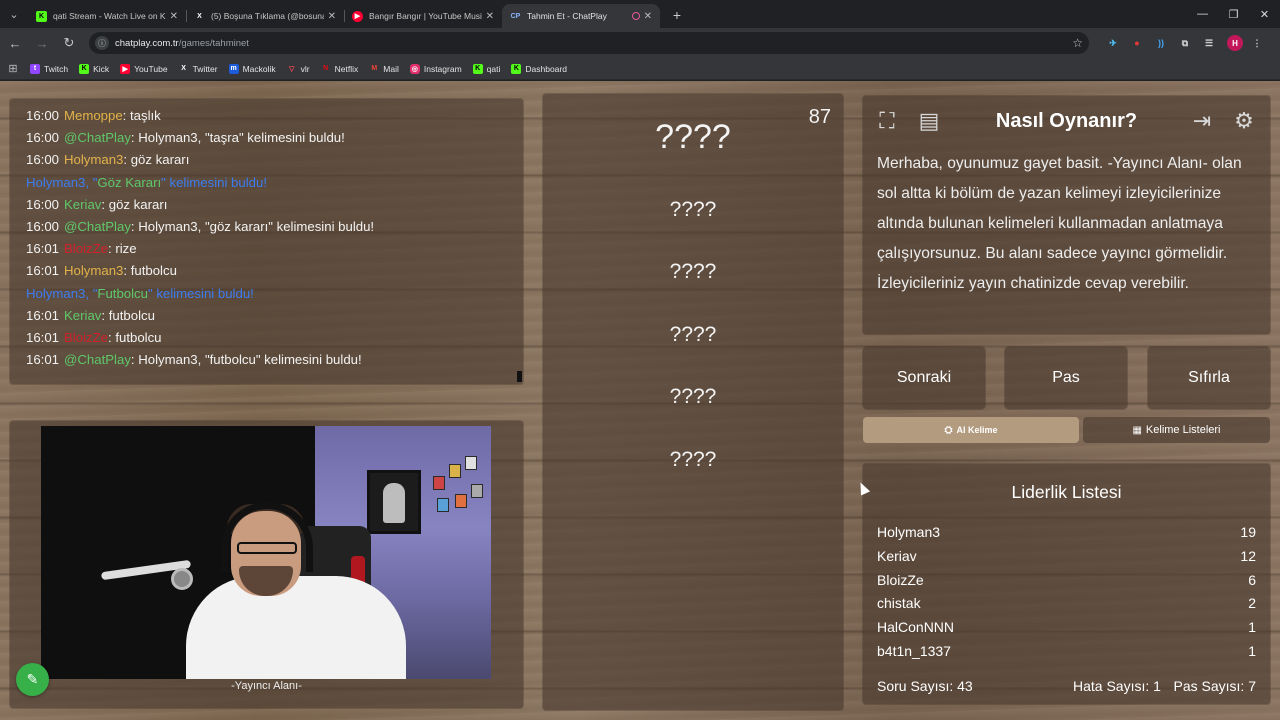 The width and height of the screenshot is (1280, 720). I want to click on next-button: Sonraki, so click(924, 378).